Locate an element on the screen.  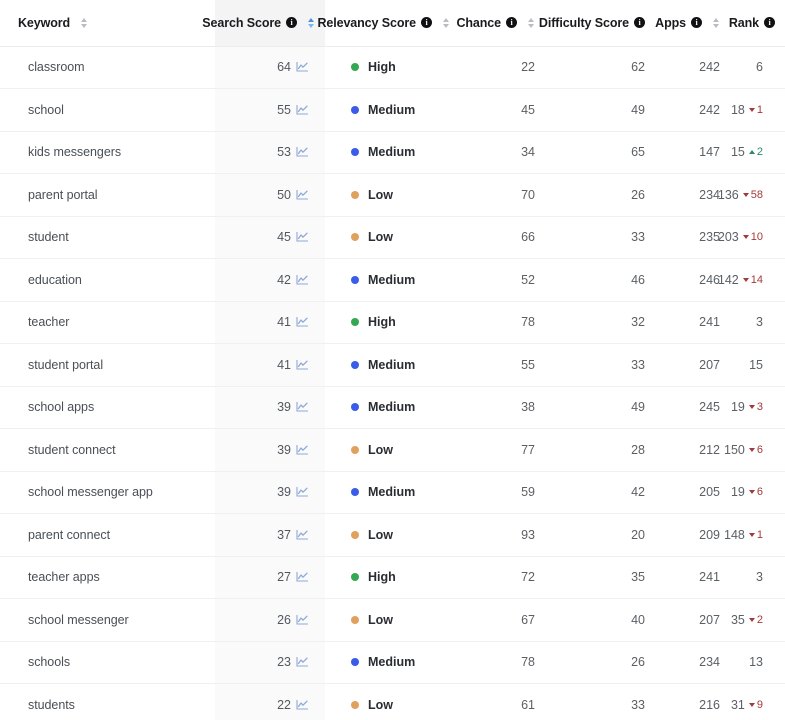
info-icon-search-score: i is located at coordinates (291, 23).